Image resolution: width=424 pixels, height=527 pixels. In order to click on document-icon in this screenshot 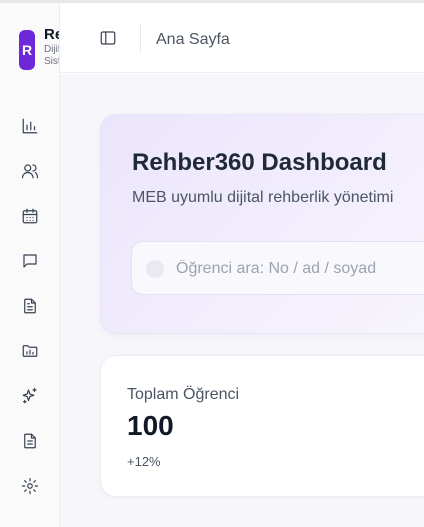, I will do `click(30, 441)`.